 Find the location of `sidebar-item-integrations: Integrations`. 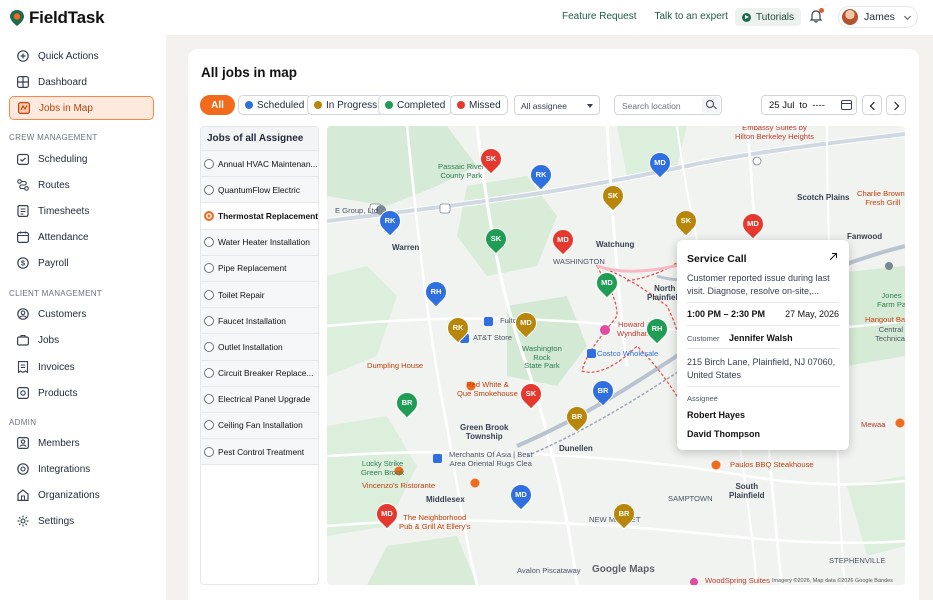

sidebar-item-integrations: Integrations is located at coordinates (81, 469).